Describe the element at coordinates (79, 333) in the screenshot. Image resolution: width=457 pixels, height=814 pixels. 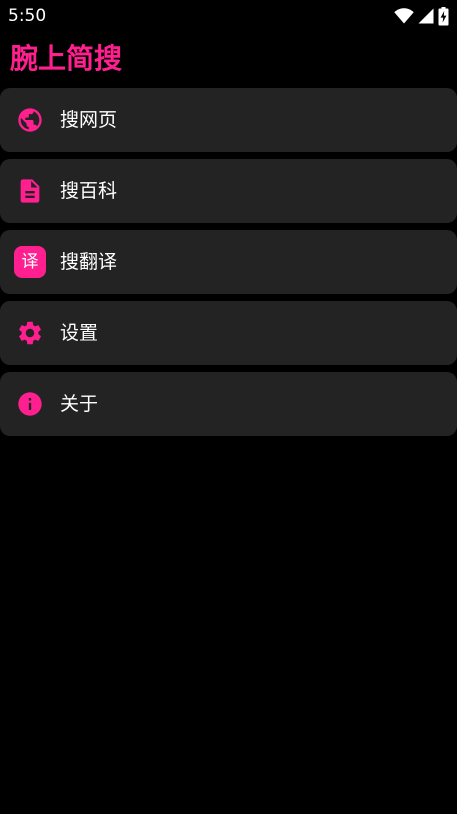
I see `menu-item-label: 设置` at that location.